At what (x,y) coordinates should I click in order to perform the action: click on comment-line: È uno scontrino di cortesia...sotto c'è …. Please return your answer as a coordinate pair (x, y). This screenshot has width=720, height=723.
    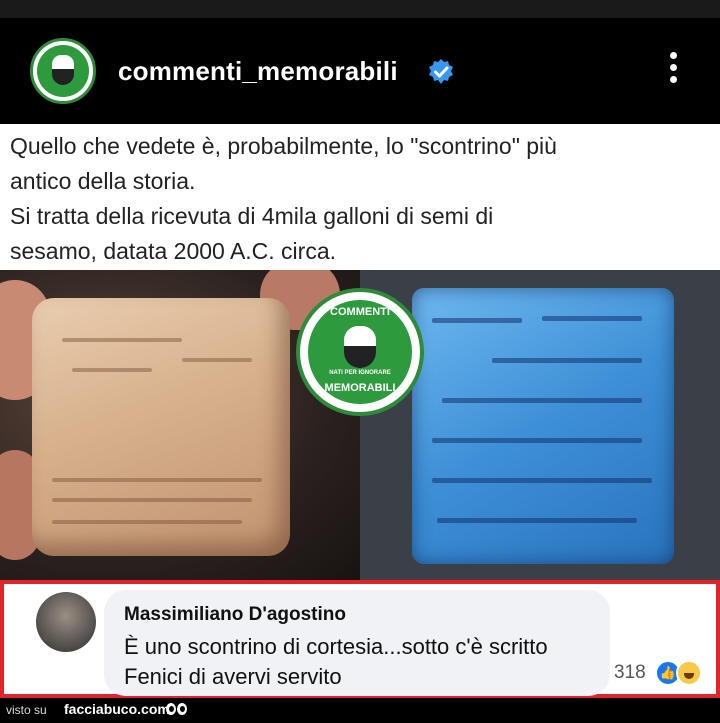
    Looking at the image, I should click on (336, 646).